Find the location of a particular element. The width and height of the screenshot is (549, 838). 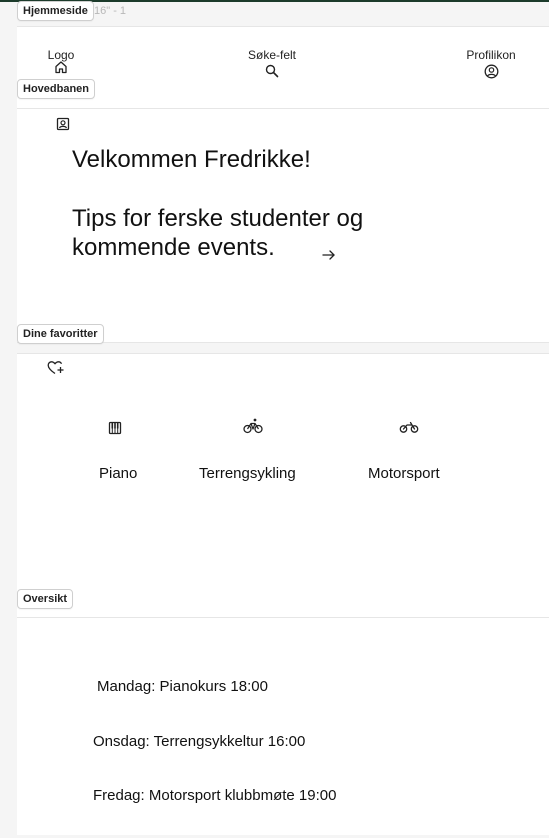

profile-label: Profilikon is located at coordinates (491, 55).